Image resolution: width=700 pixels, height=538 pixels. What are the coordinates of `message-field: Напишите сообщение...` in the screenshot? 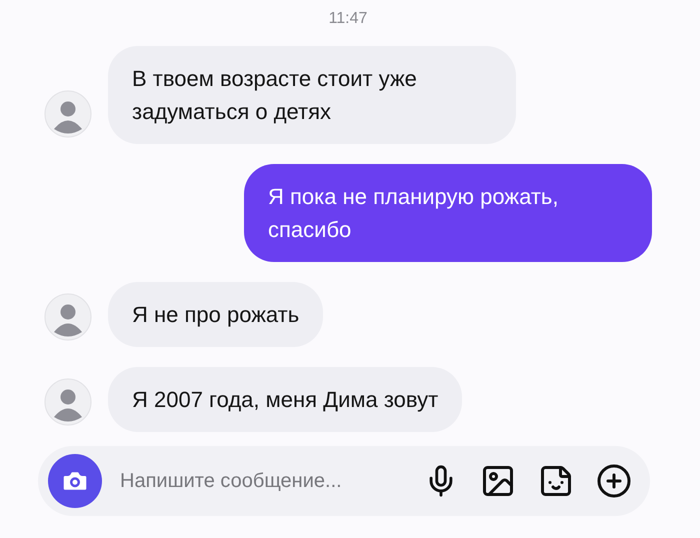 It's located at (260, 481).